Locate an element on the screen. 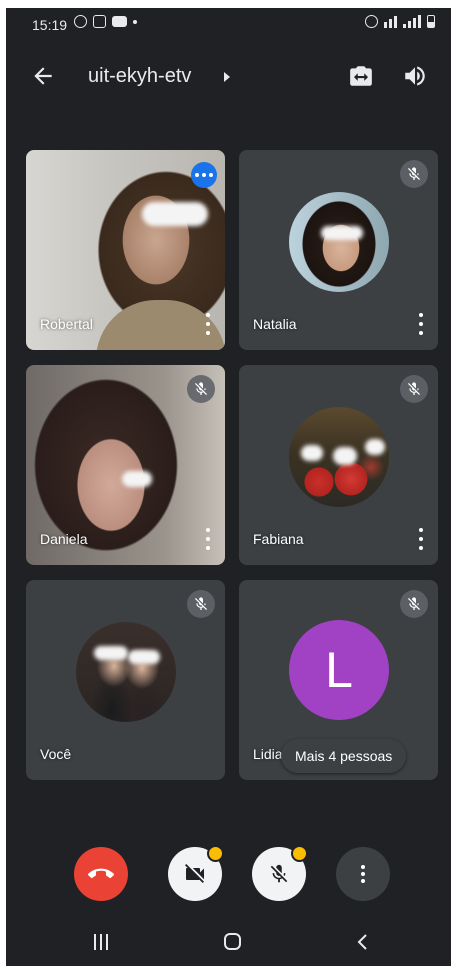 The height and width of the screenshot is (969, 457). speaker-icon is located at coordinates (415, 76).